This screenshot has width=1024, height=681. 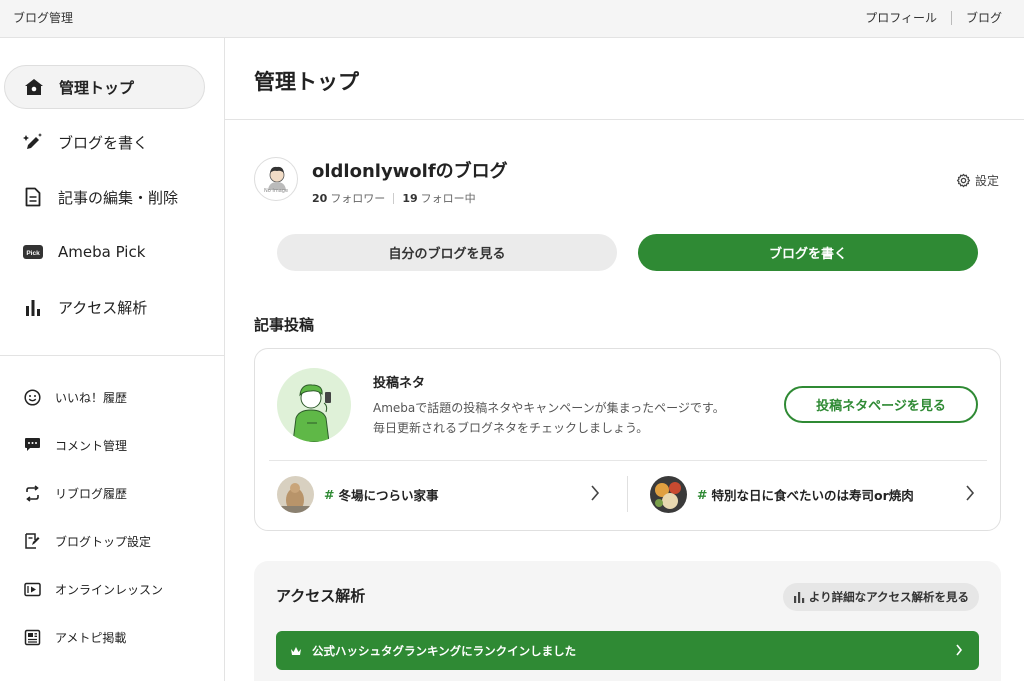 What do you see at coordinates (951, 17) in the screenshot?
I see `link-divider` at bounding box center [951, 17].